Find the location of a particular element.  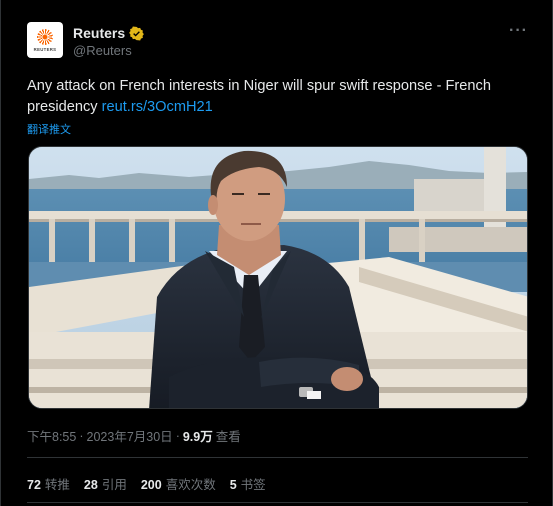

tweet-meta: 下午8:55 · 2023年7月30日 · 9.9万 查看 is located at coordinates (134, 435).